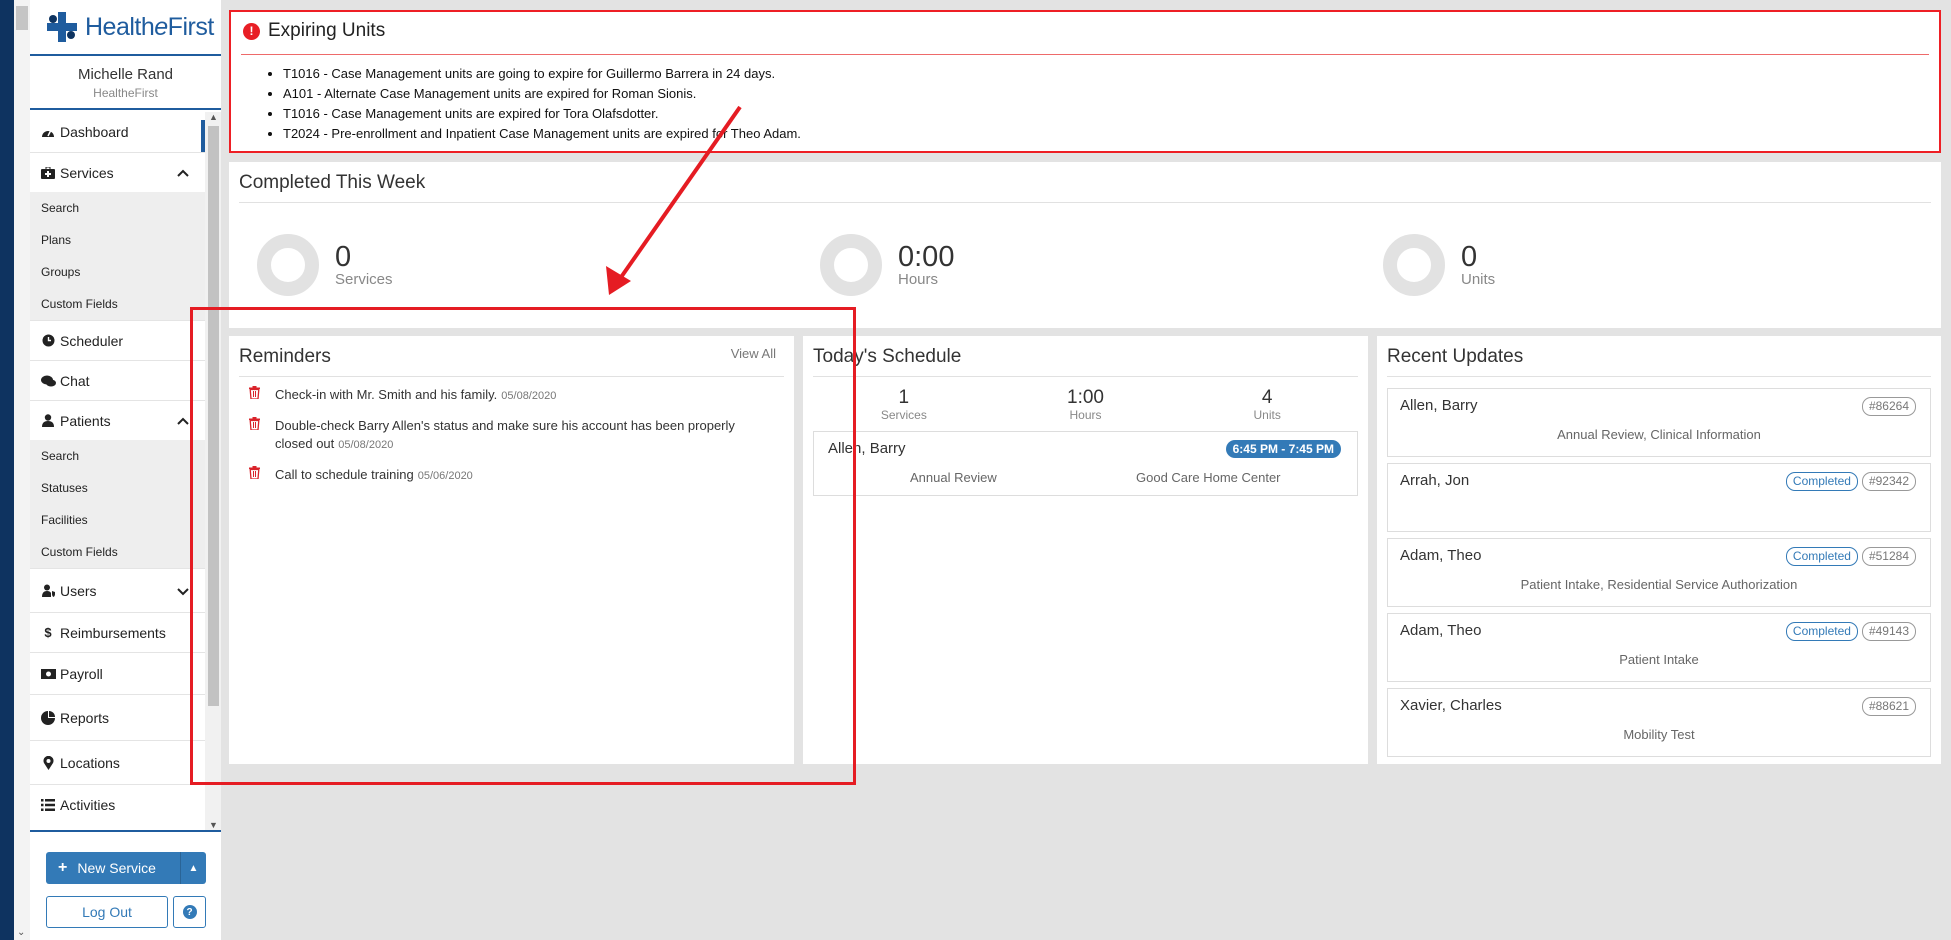 The image size is (1951, 940). I want to click on help-button: ?, so click(189, 912).